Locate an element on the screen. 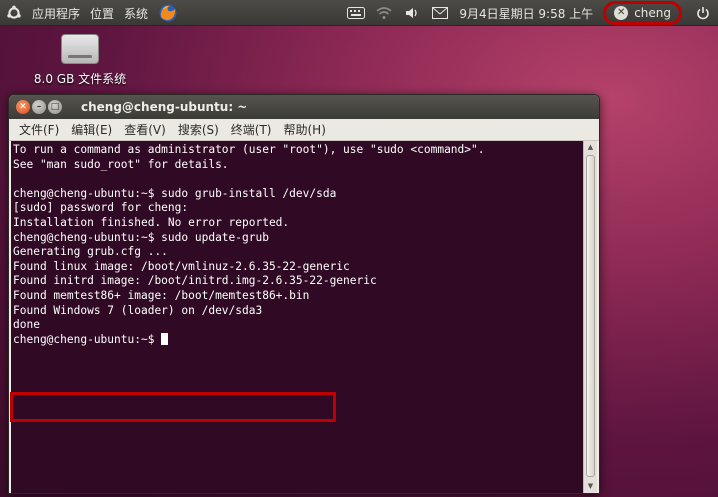 This screenshot has width=718, height=497. scroll-up-icon: ▲ is located at coordinates (590, 147).